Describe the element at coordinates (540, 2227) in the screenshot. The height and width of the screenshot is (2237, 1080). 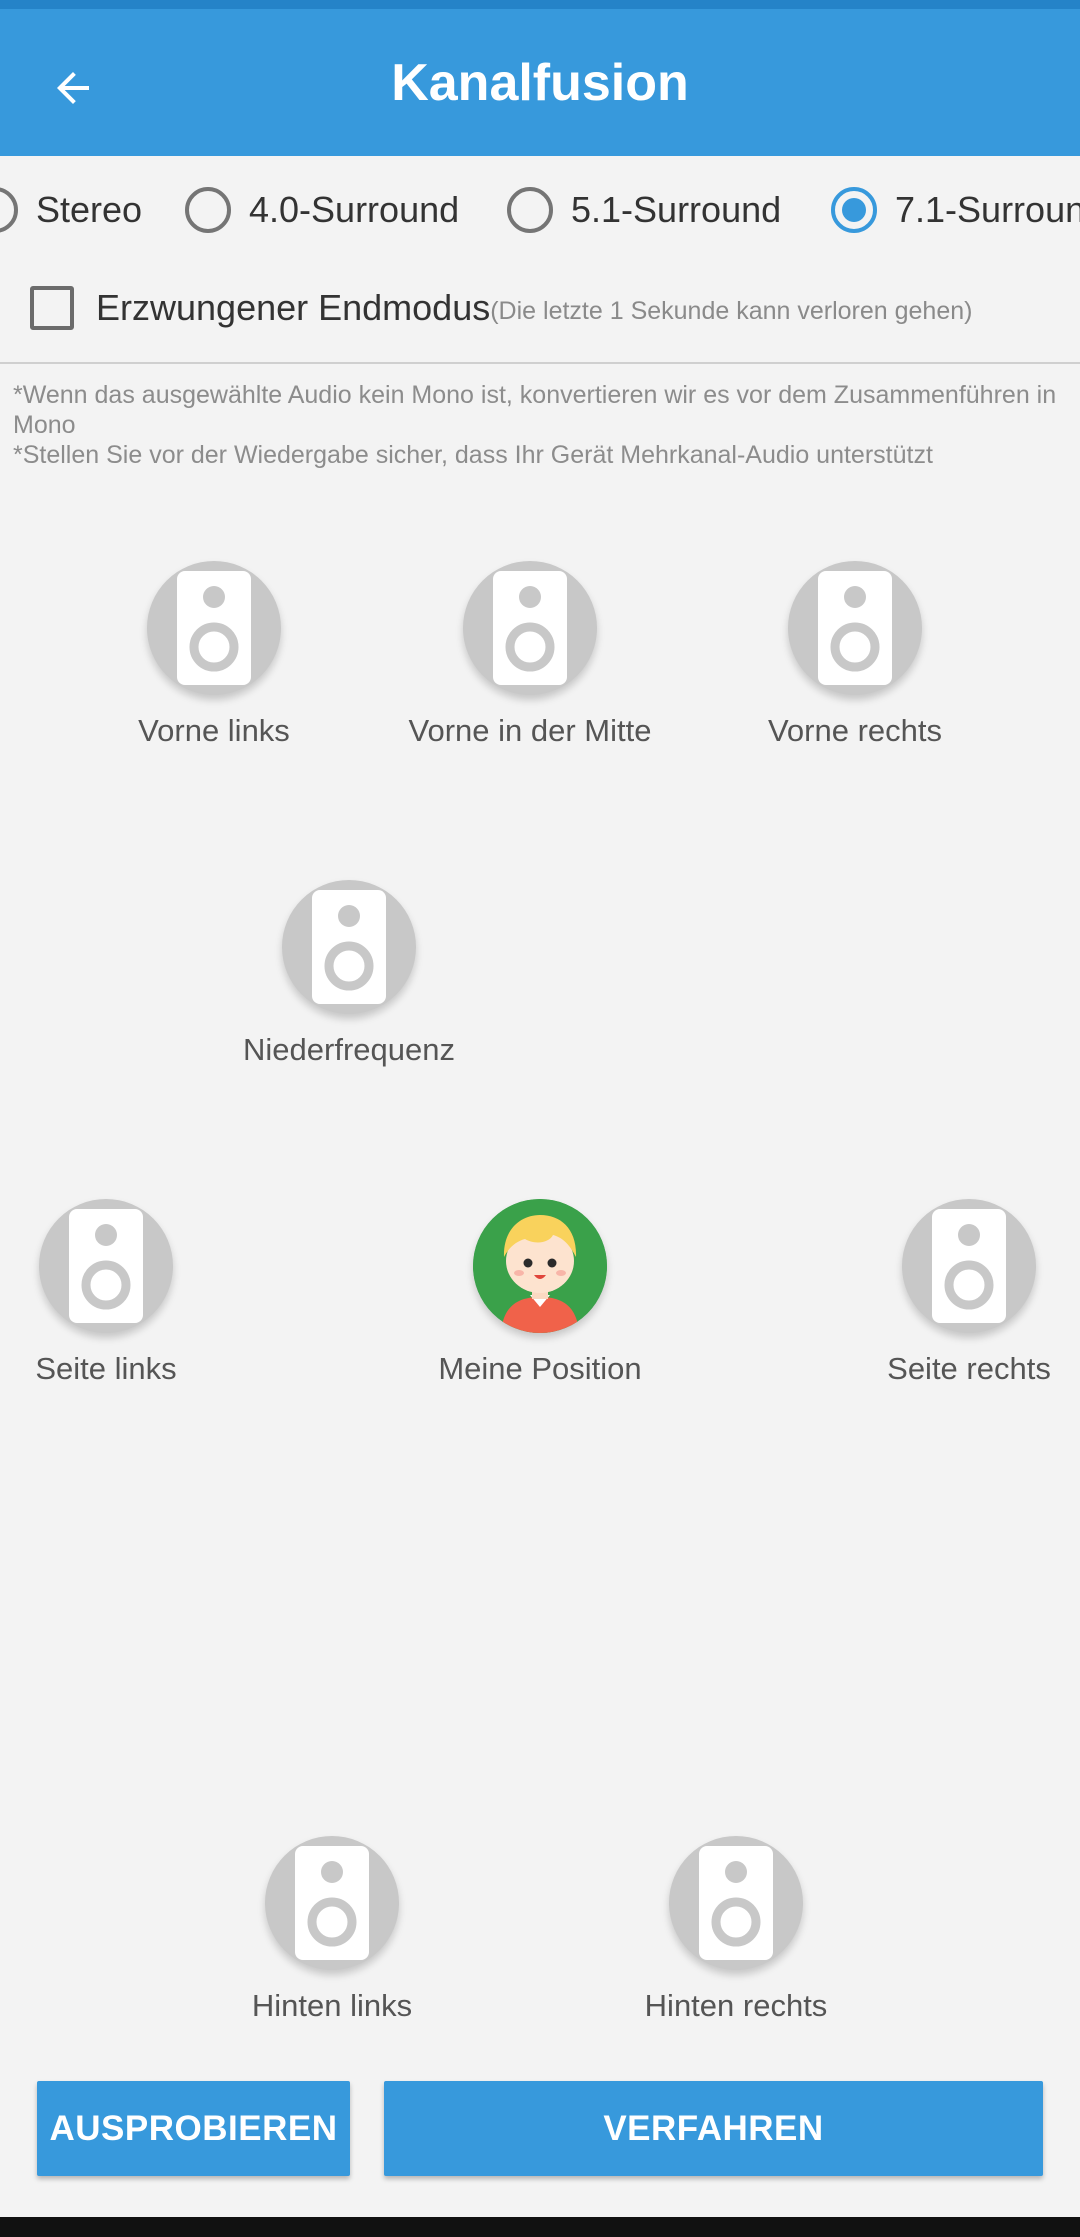
I see `system-nav-bar` at that location.